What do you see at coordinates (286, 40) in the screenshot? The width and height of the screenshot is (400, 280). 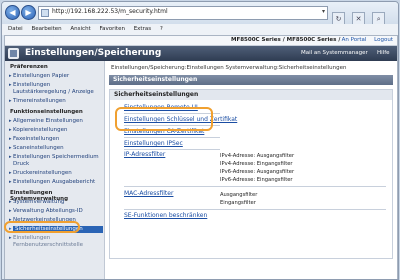 I see `printer-name: MF8500C Series / MF8500C Series /` at bounding box center [286, 40].